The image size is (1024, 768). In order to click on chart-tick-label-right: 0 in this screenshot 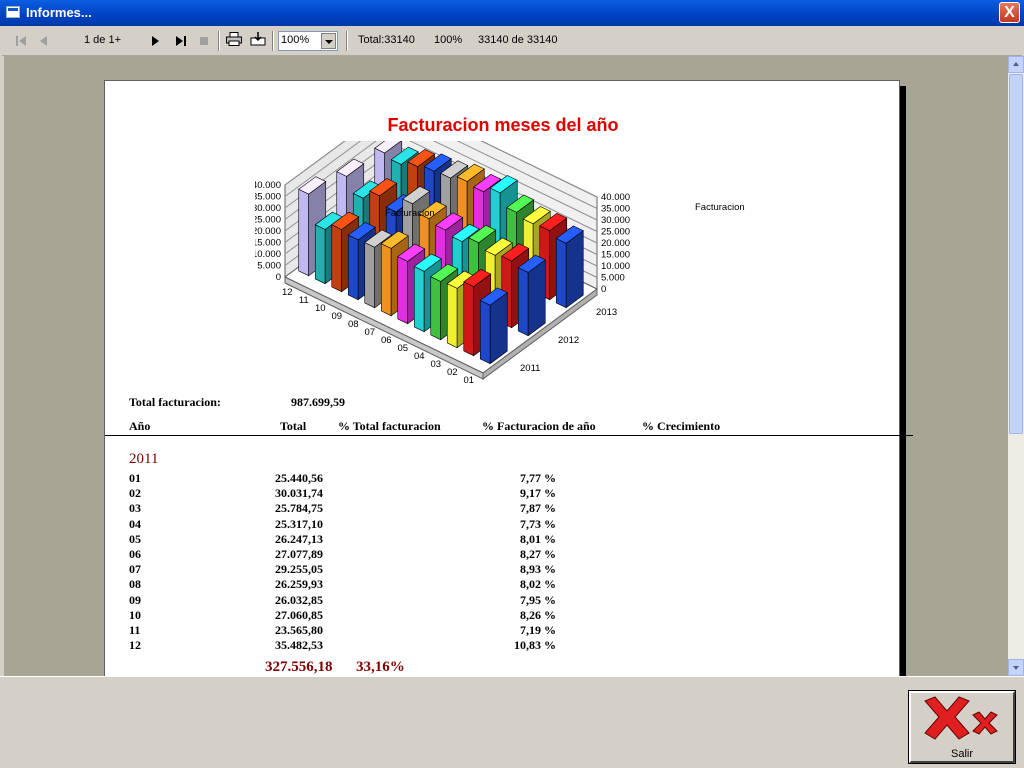, I will do `click(603, 289)`.